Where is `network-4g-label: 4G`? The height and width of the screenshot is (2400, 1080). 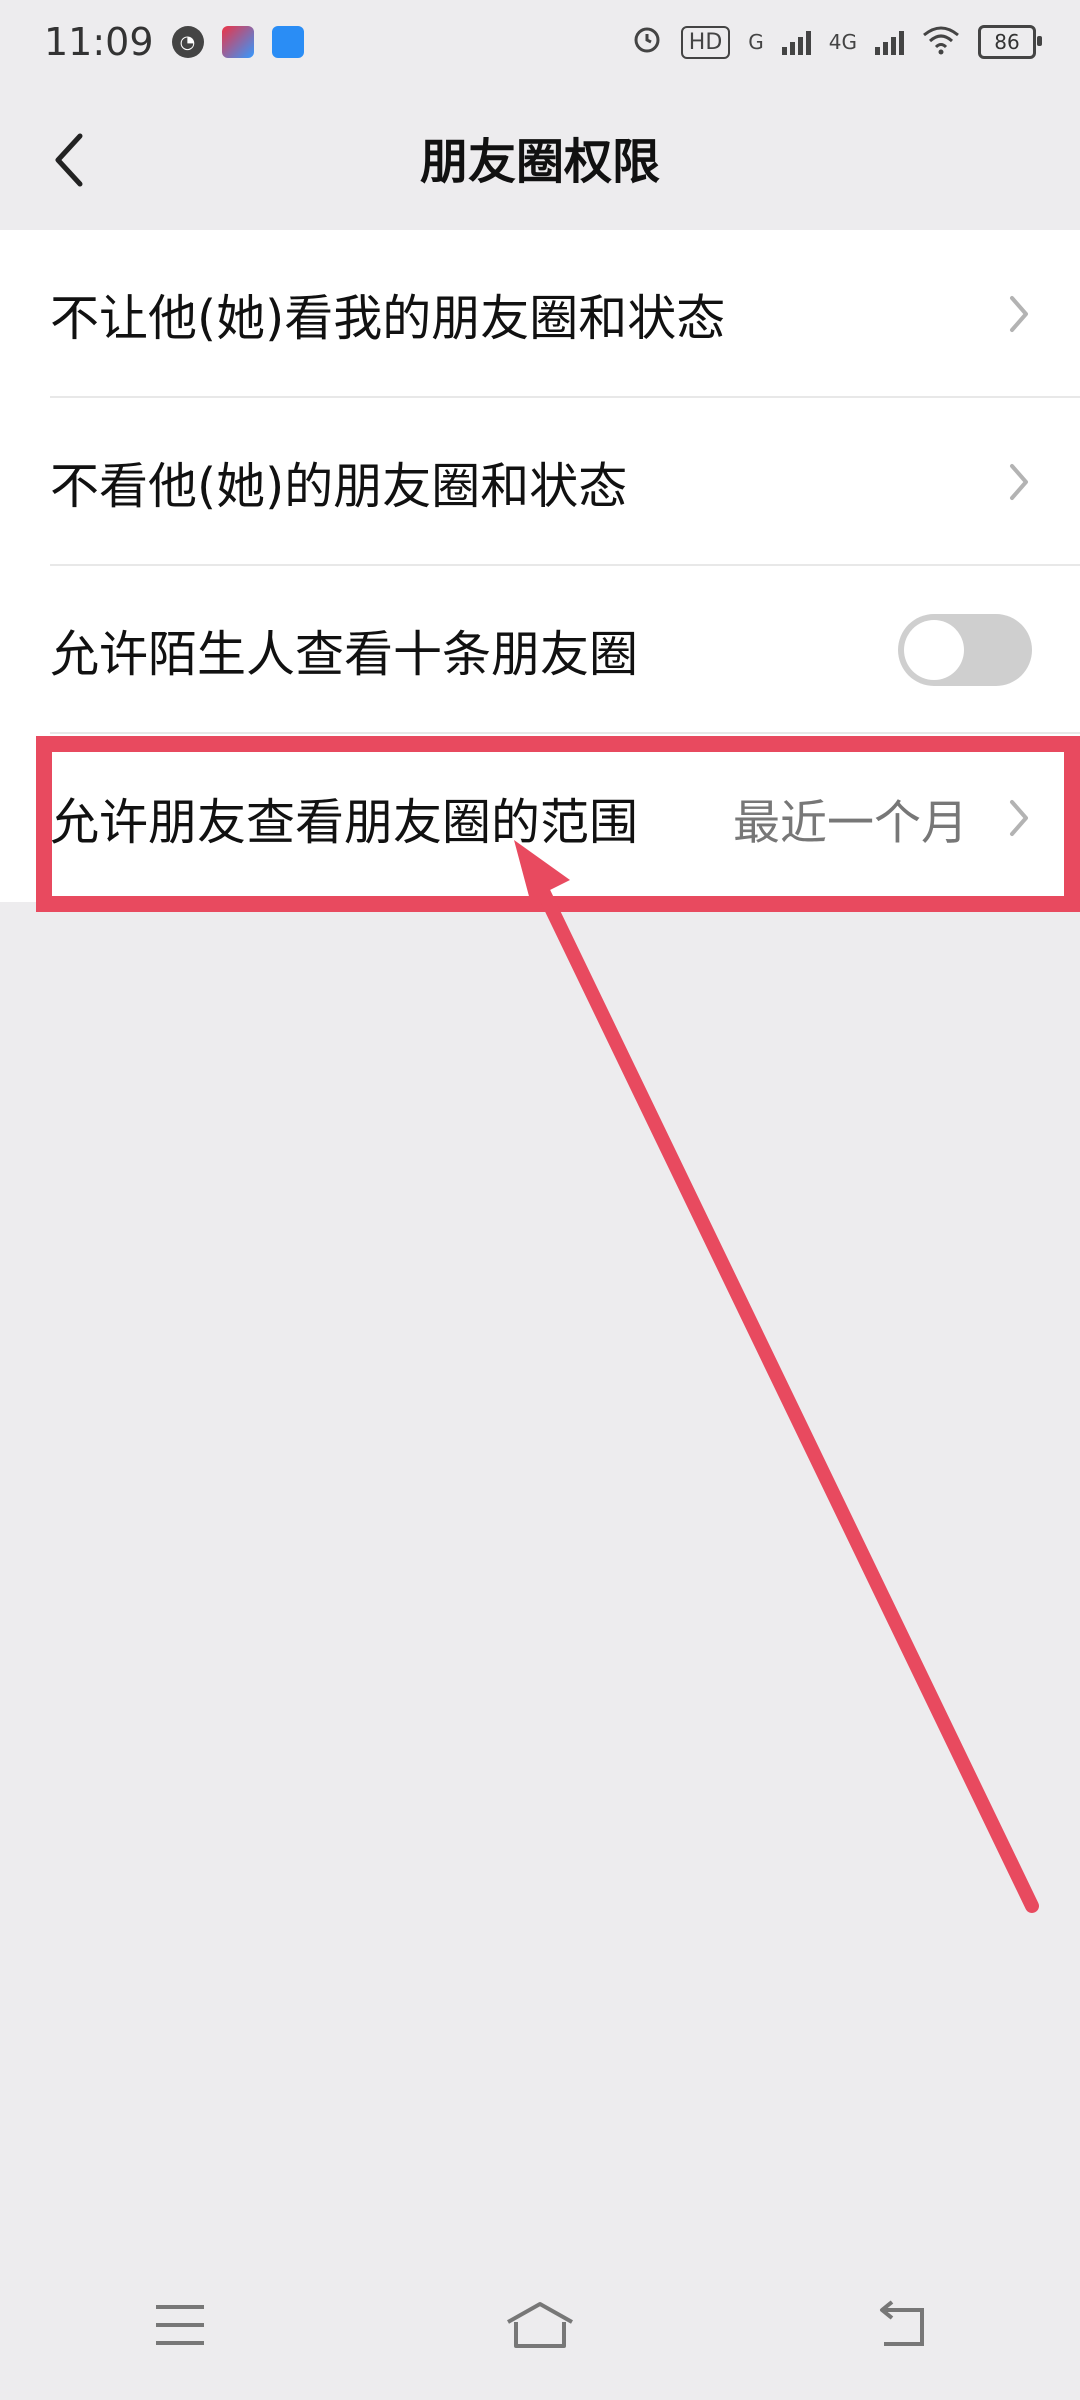
network-4g-label: 4G is located at coordinates (842, 42).